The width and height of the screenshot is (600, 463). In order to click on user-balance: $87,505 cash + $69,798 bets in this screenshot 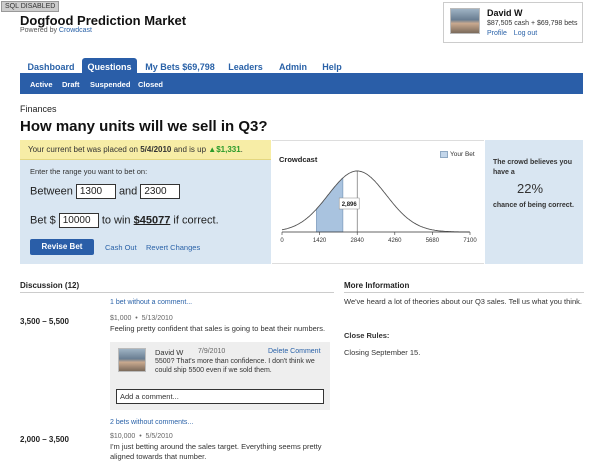, I will do `click(532, 23)`.